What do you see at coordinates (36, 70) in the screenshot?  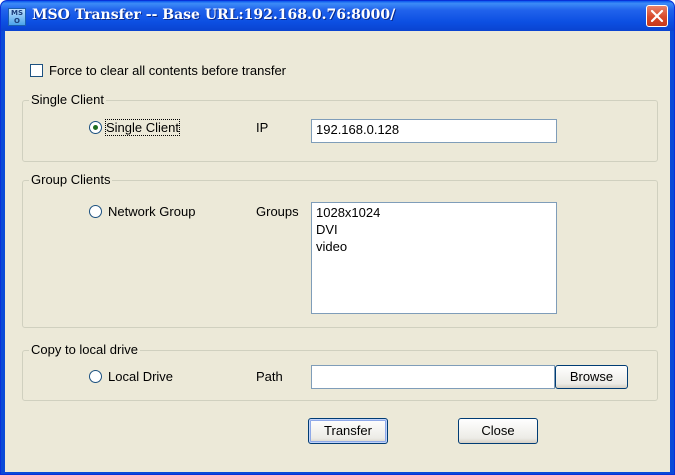 I see `force-clear-checkbox` at bounding box center [36, 70].